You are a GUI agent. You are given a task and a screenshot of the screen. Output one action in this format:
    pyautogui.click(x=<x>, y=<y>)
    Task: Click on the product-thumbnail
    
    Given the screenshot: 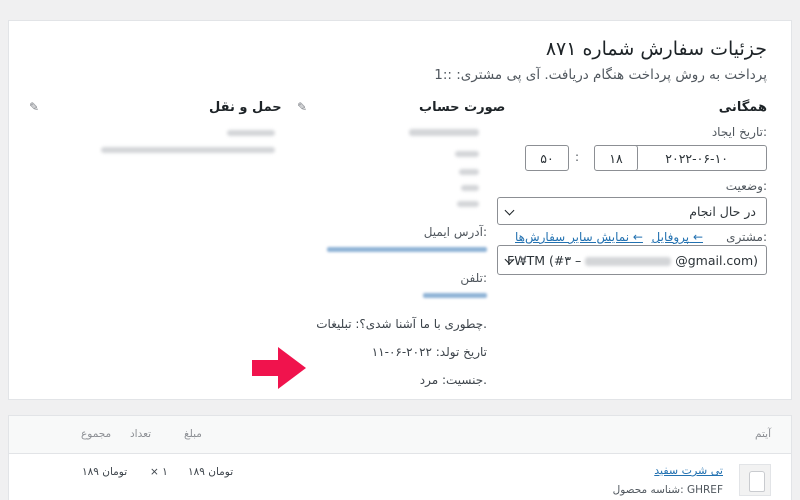 What is the action you would take?
    pyautogui.click(x=755, y=480)
    